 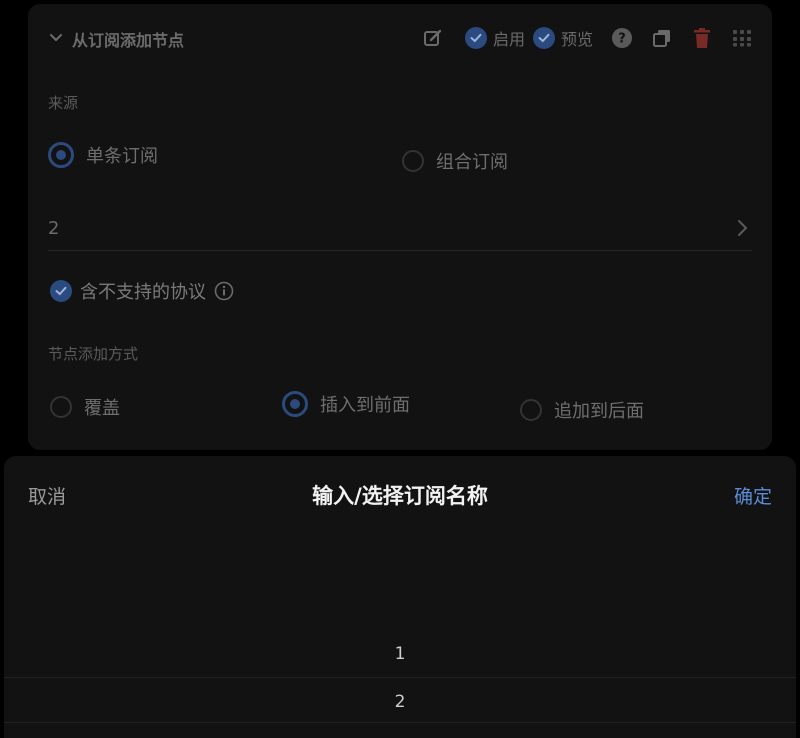 I want to click on add-mode-overwrite: 覆盖, so click(x=85, y=407).